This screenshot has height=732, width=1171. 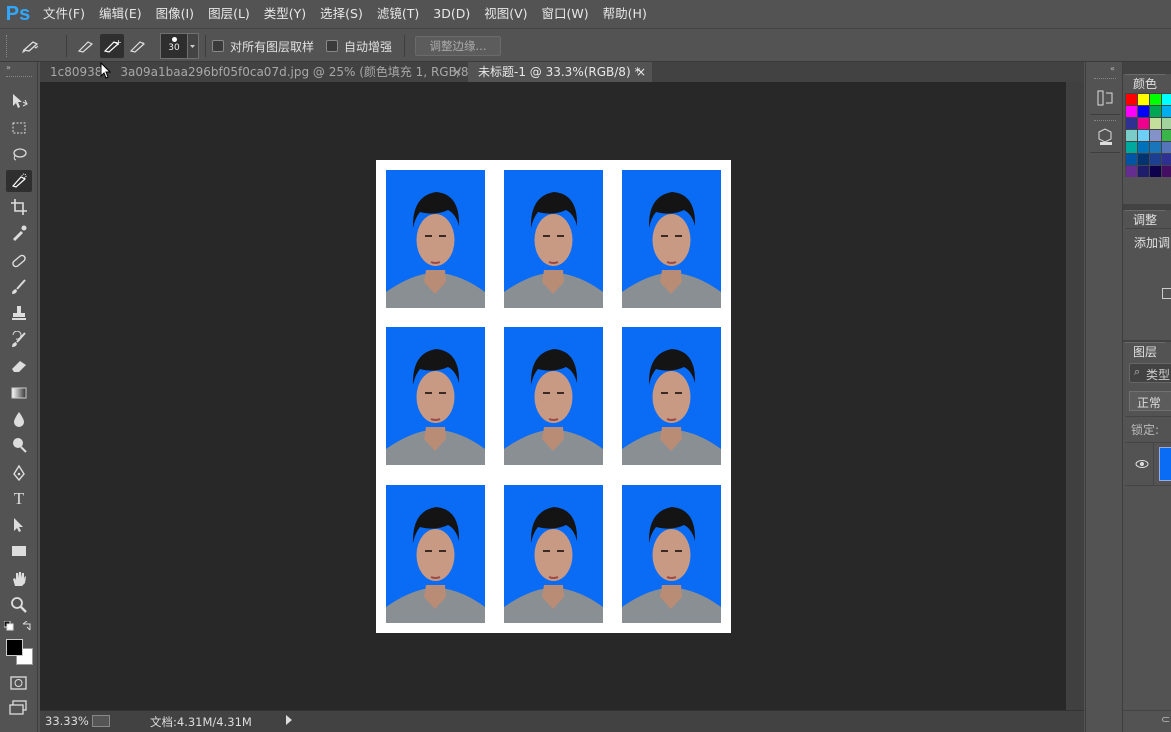 What do you see at coordinates (112, 46) in the screenshot?
I see `add-to-selection-icon: +` at bounding box center [112, 46].